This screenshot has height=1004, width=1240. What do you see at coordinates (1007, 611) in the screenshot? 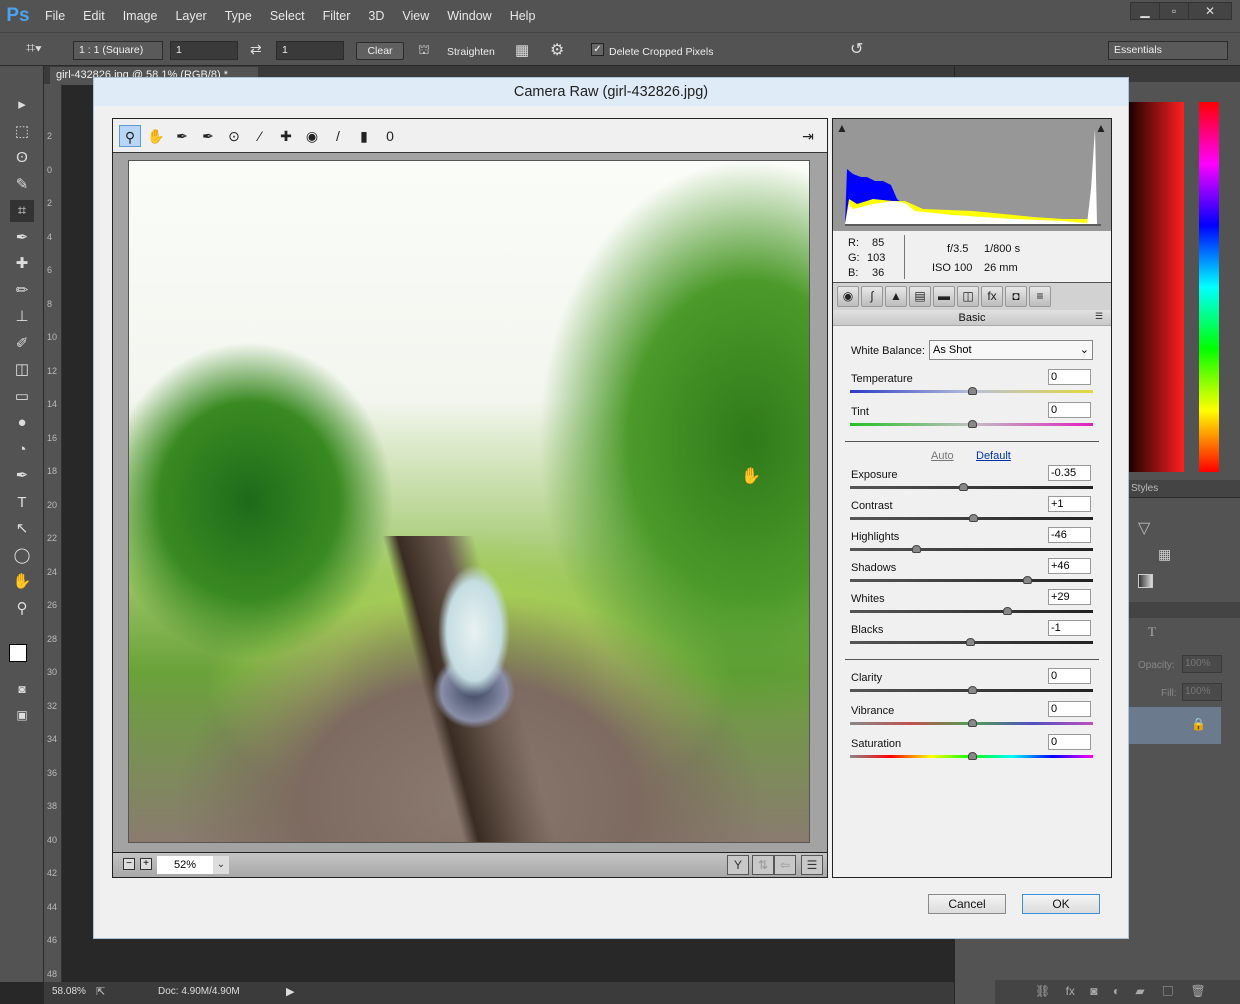
I see `whites-slider-thumb` at bounding box center [1007, 611].